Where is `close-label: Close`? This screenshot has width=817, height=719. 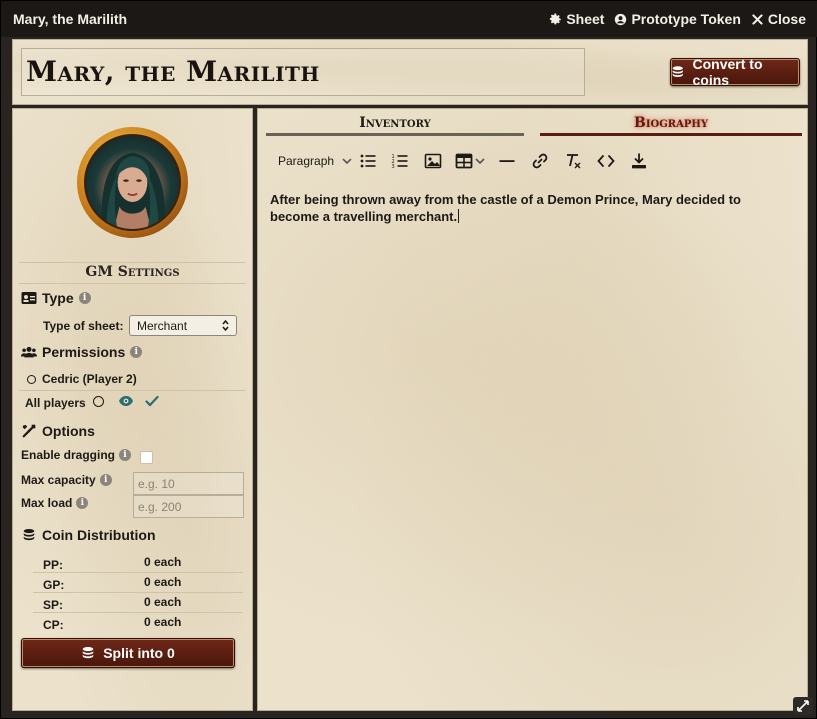 close-label: Close is located at coordinates (786, 19).